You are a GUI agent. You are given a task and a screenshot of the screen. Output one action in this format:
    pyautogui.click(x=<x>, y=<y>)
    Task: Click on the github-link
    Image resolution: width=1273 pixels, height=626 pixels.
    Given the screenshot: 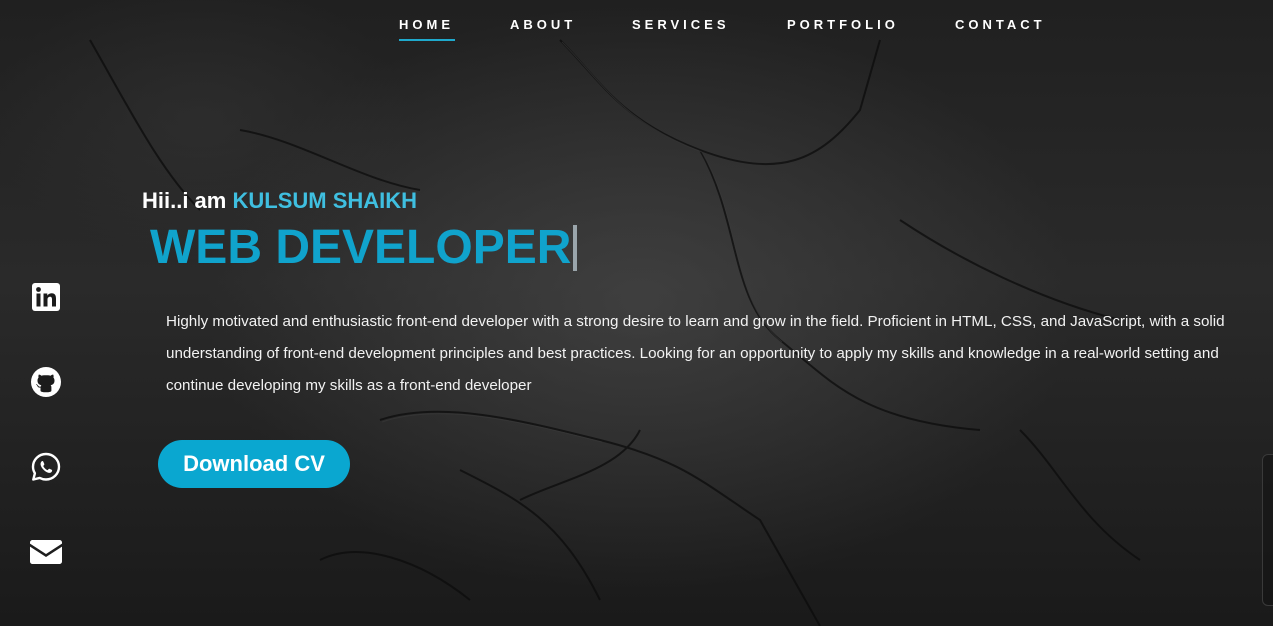 What is the action you would take?
    pyautogui.click(x=46, y=382)
    